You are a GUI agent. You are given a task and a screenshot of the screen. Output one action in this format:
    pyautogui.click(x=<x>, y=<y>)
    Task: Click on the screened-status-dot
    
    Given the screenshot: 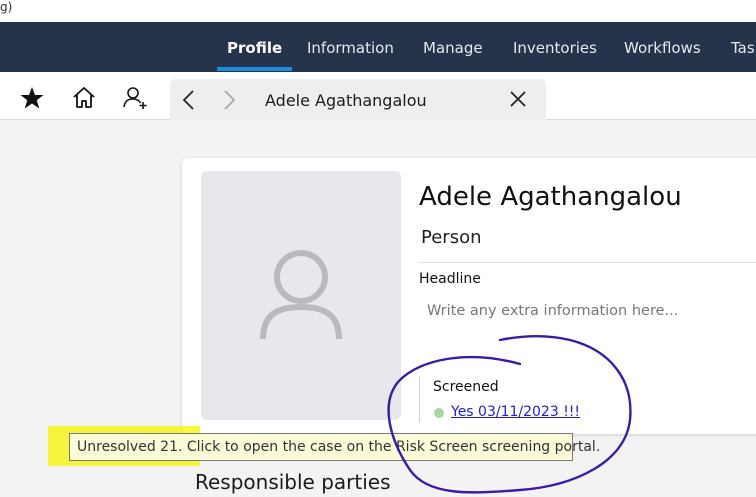 What is the action you would take?
    pyautogui.click(x=439, y=413)
    